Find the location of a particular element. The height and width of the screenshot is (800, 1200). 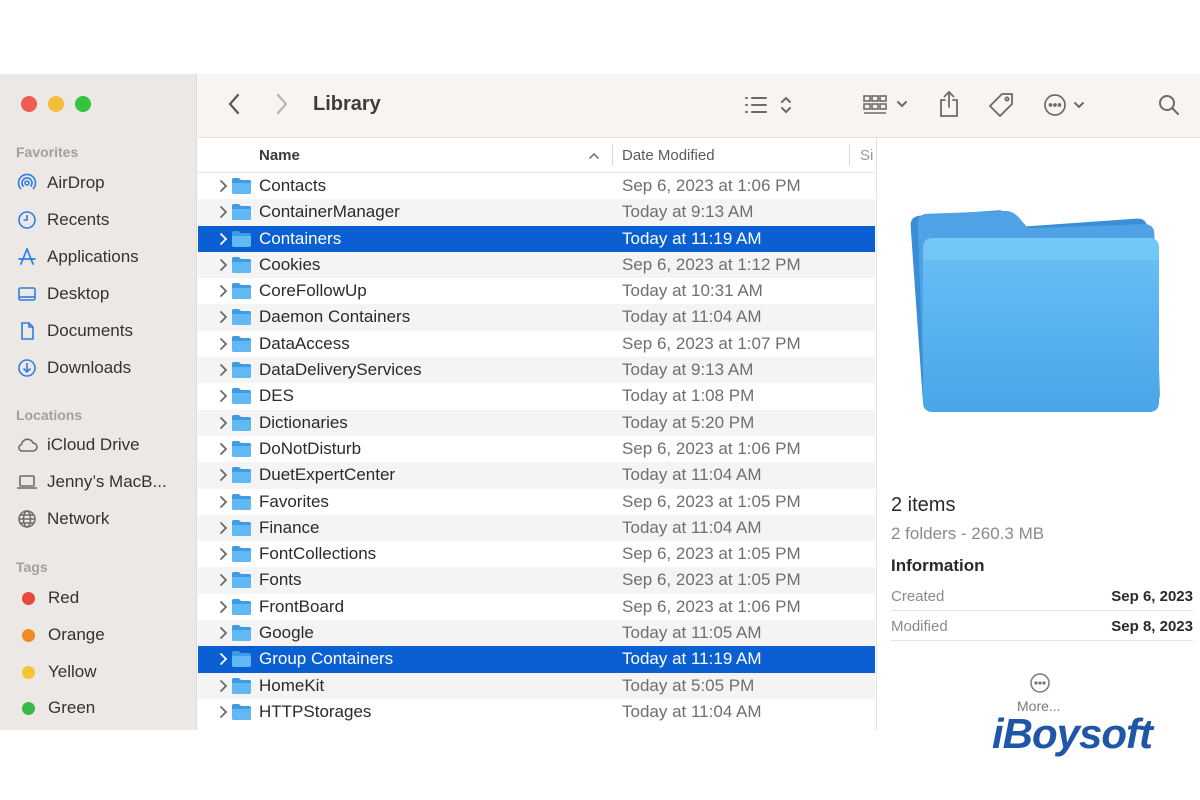

table-row: Group Containers Today at 11:19 AM is located at coordinates (536, 659).